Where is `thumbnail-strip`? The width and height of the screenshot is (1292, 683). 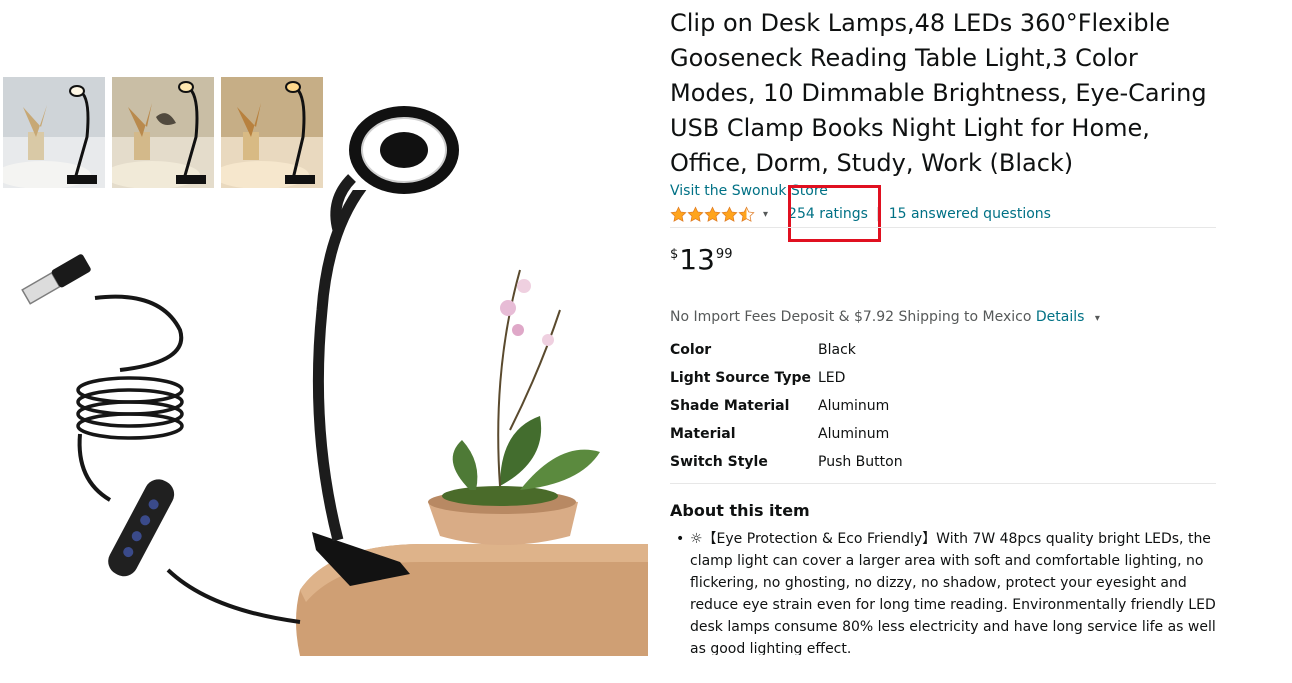
thumbnail-strip is located at coordinates (163, 132).